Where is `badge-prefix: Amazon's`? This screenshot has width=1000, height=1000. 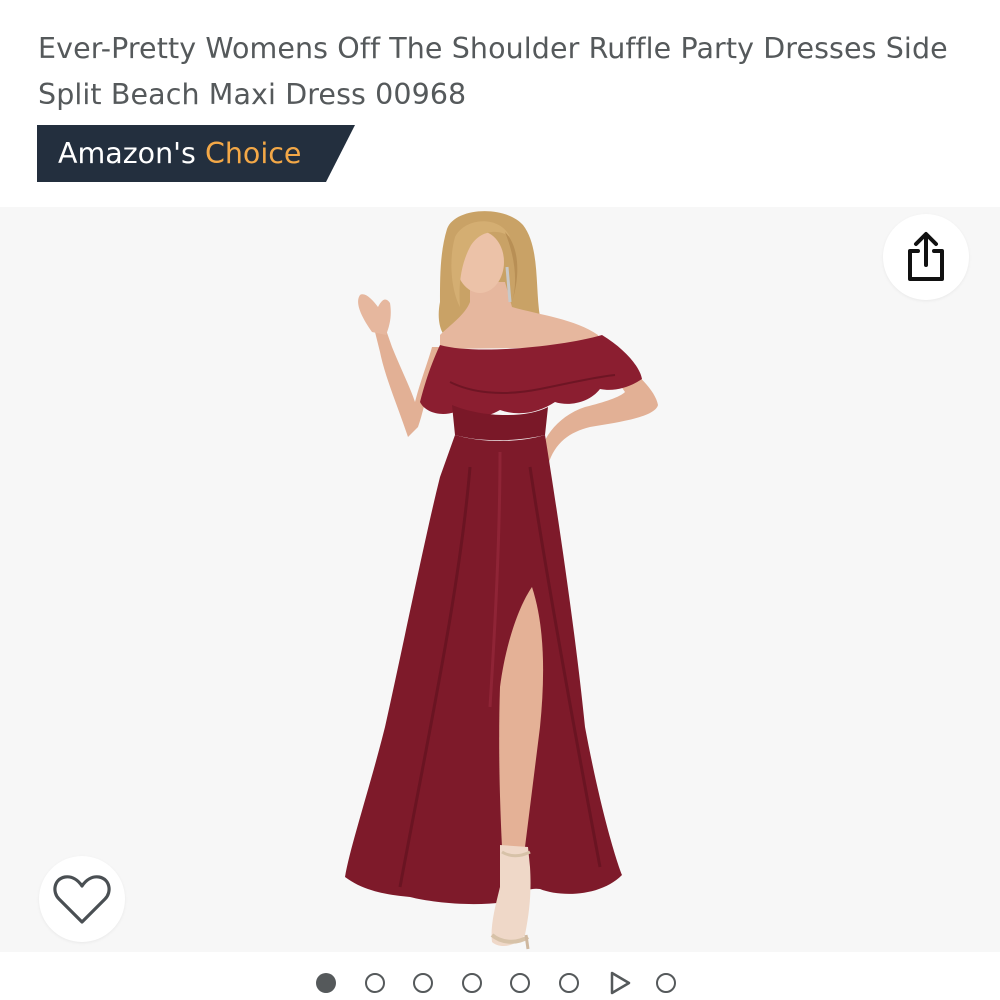 badge-prefix: Amazon's is located at coordinates (127, 153).